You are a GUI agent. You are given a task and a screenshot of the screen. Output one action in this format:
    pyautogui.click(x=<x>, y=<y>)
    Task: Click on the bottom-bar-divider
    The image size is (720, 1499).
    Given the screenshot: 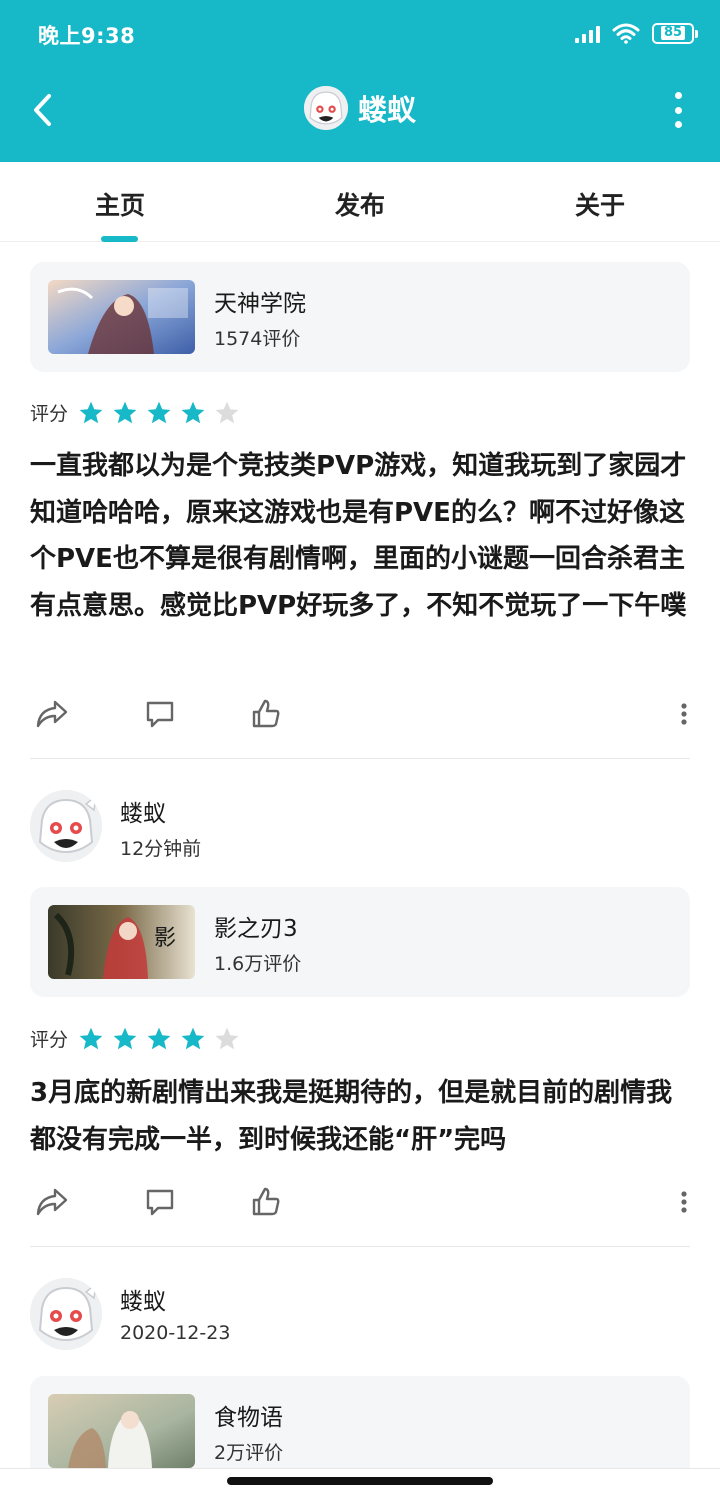 What is the action you would take?
    pyautogui.click(x=360, y=1468)
    